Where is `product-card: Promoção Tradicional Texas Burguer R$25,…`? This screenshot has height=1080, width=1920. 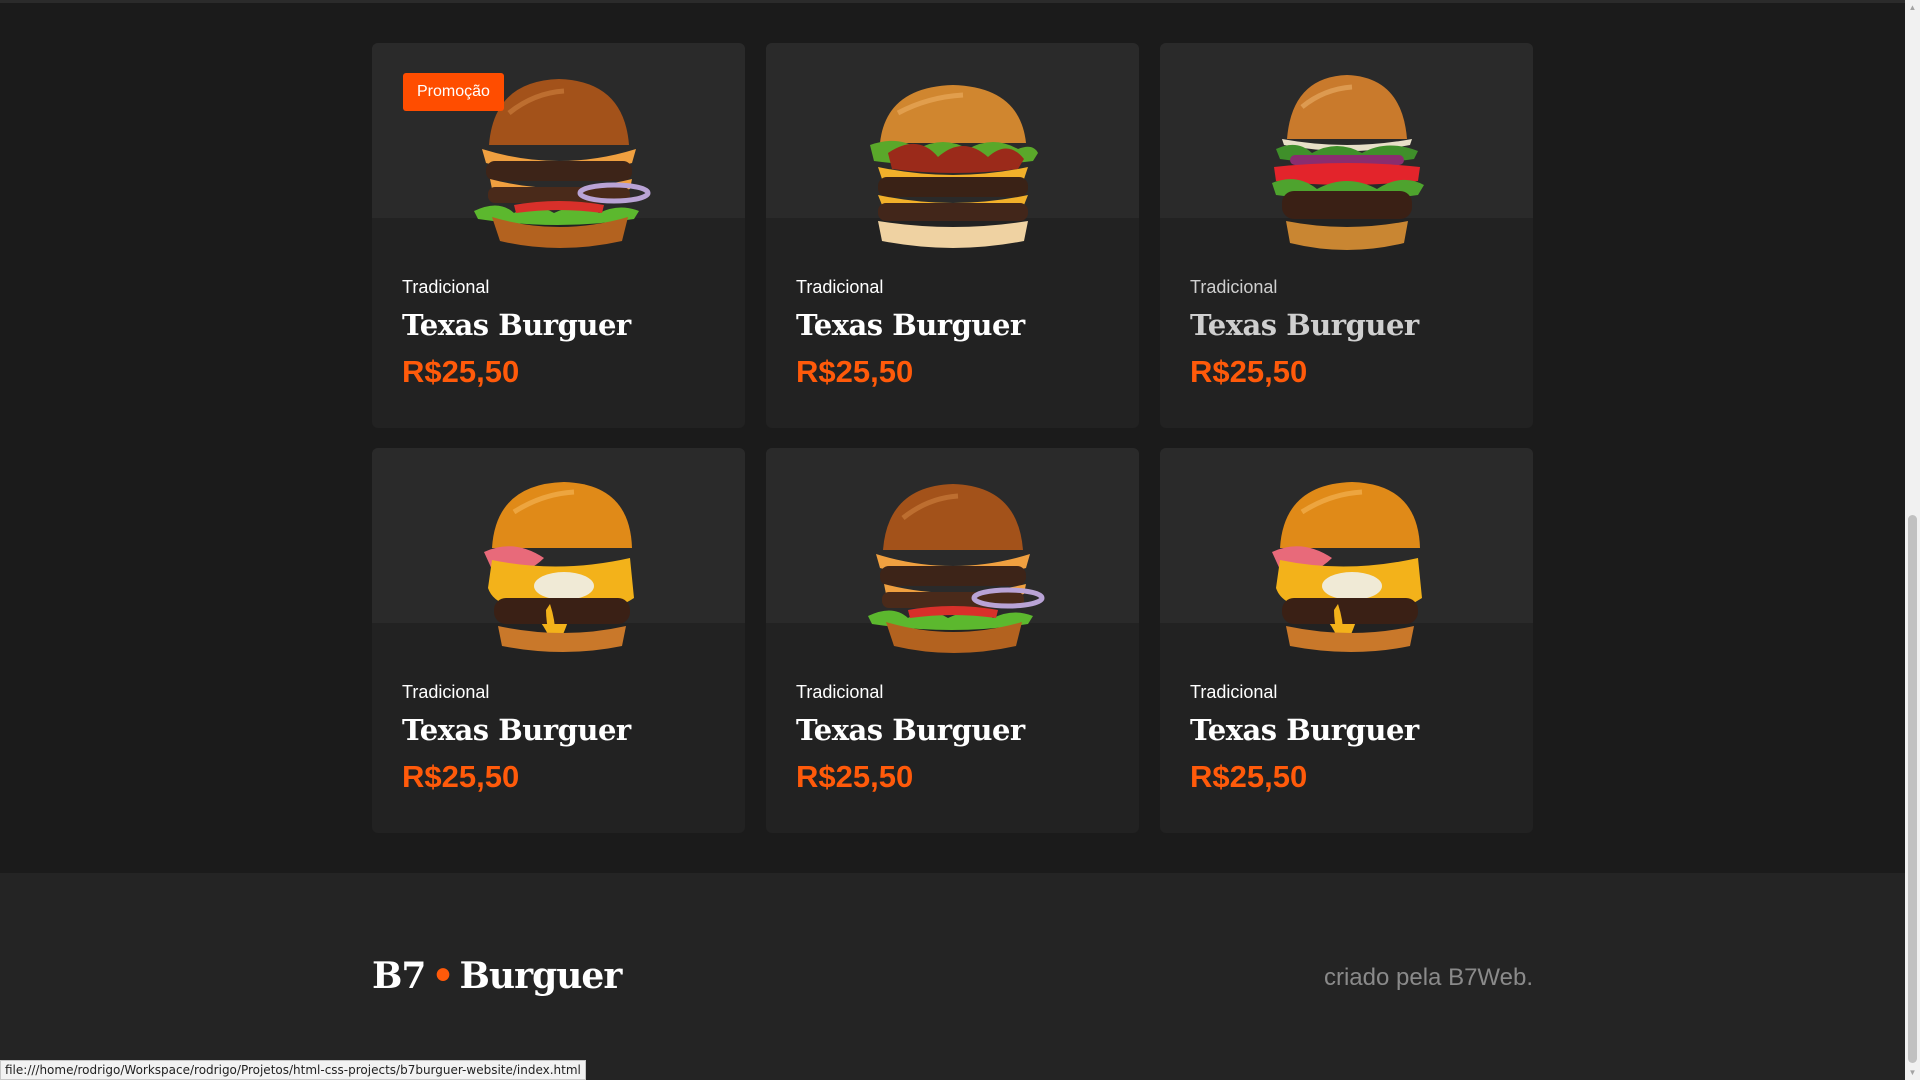
product-card: Promoção Tradicional Texas Burguer R$25,… is located at coordinates (558, 235).